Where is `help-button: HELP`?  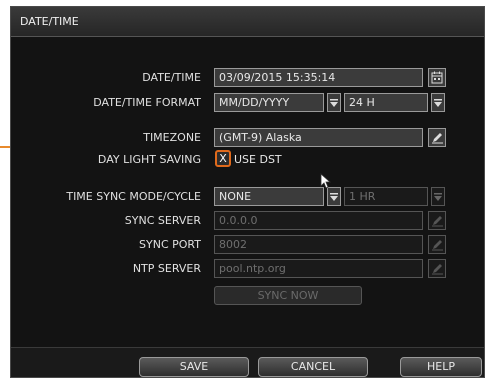
help-button: HELP is located at coordinates (441, 367).